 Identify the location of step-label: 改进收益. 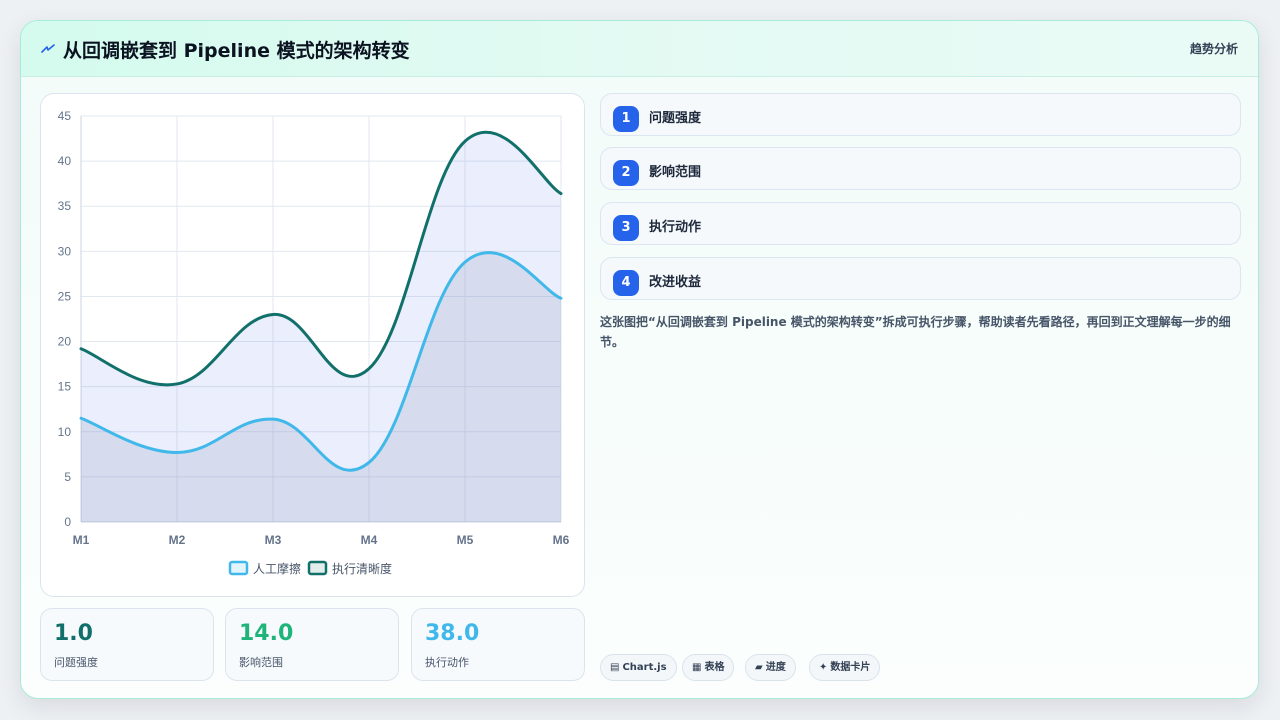
(675, 282).